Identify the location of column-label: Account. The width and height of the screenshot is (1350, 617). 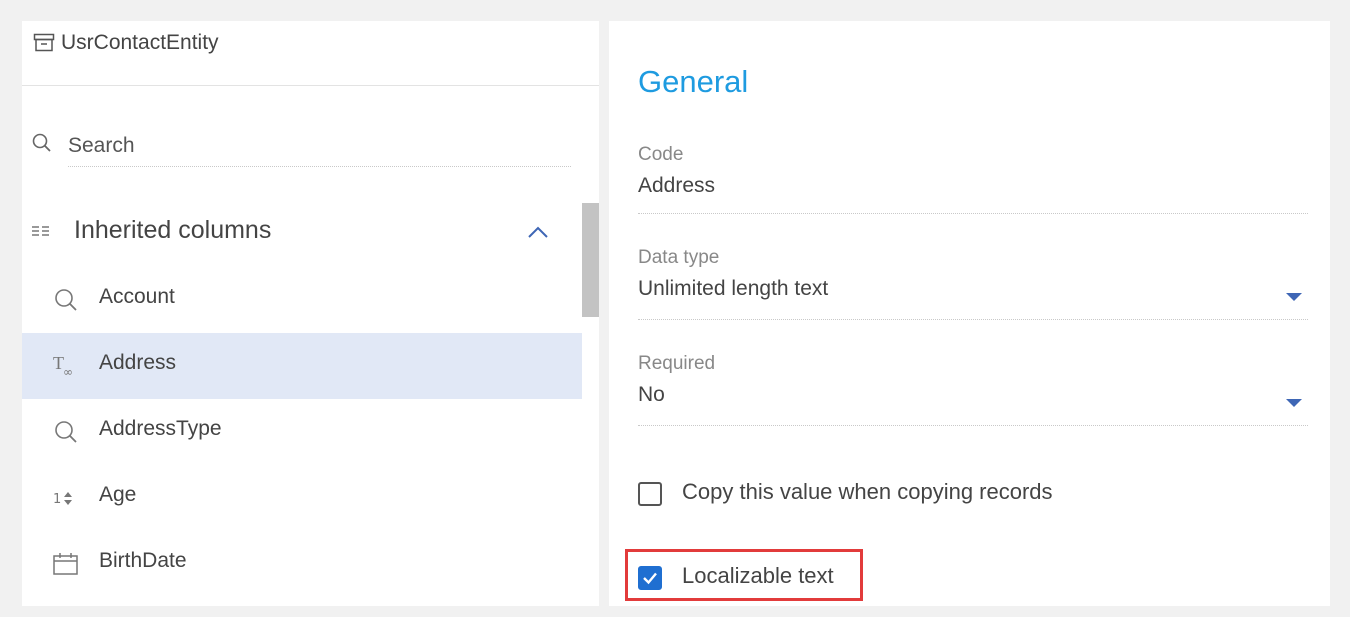
(137, 296).